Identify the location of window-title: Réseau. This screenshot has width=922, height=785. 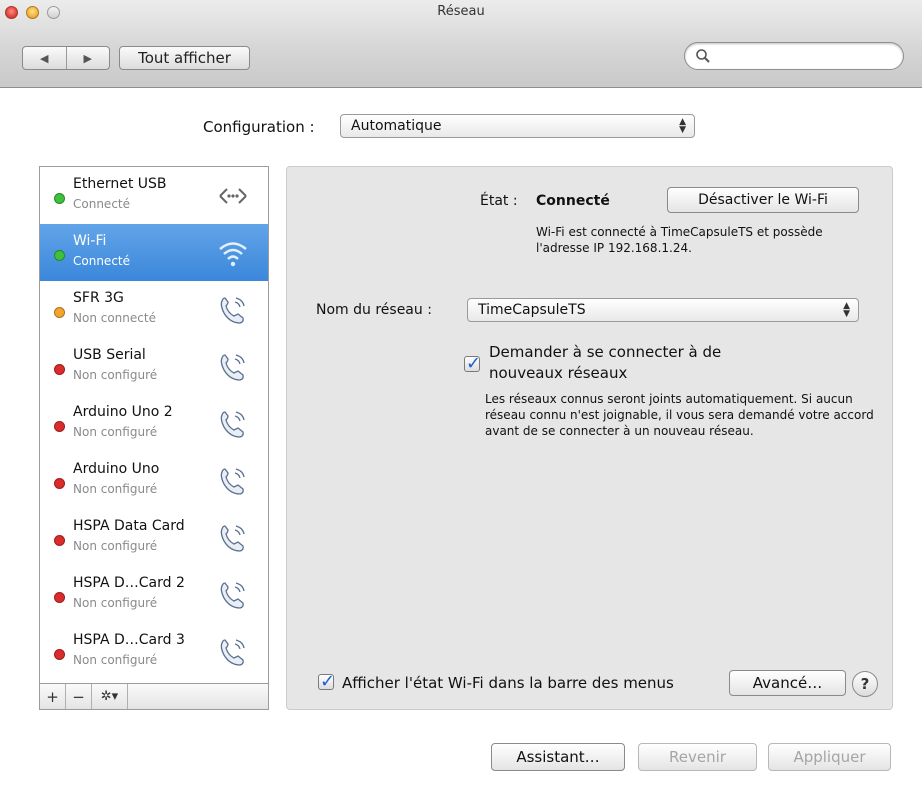
(461, 11).